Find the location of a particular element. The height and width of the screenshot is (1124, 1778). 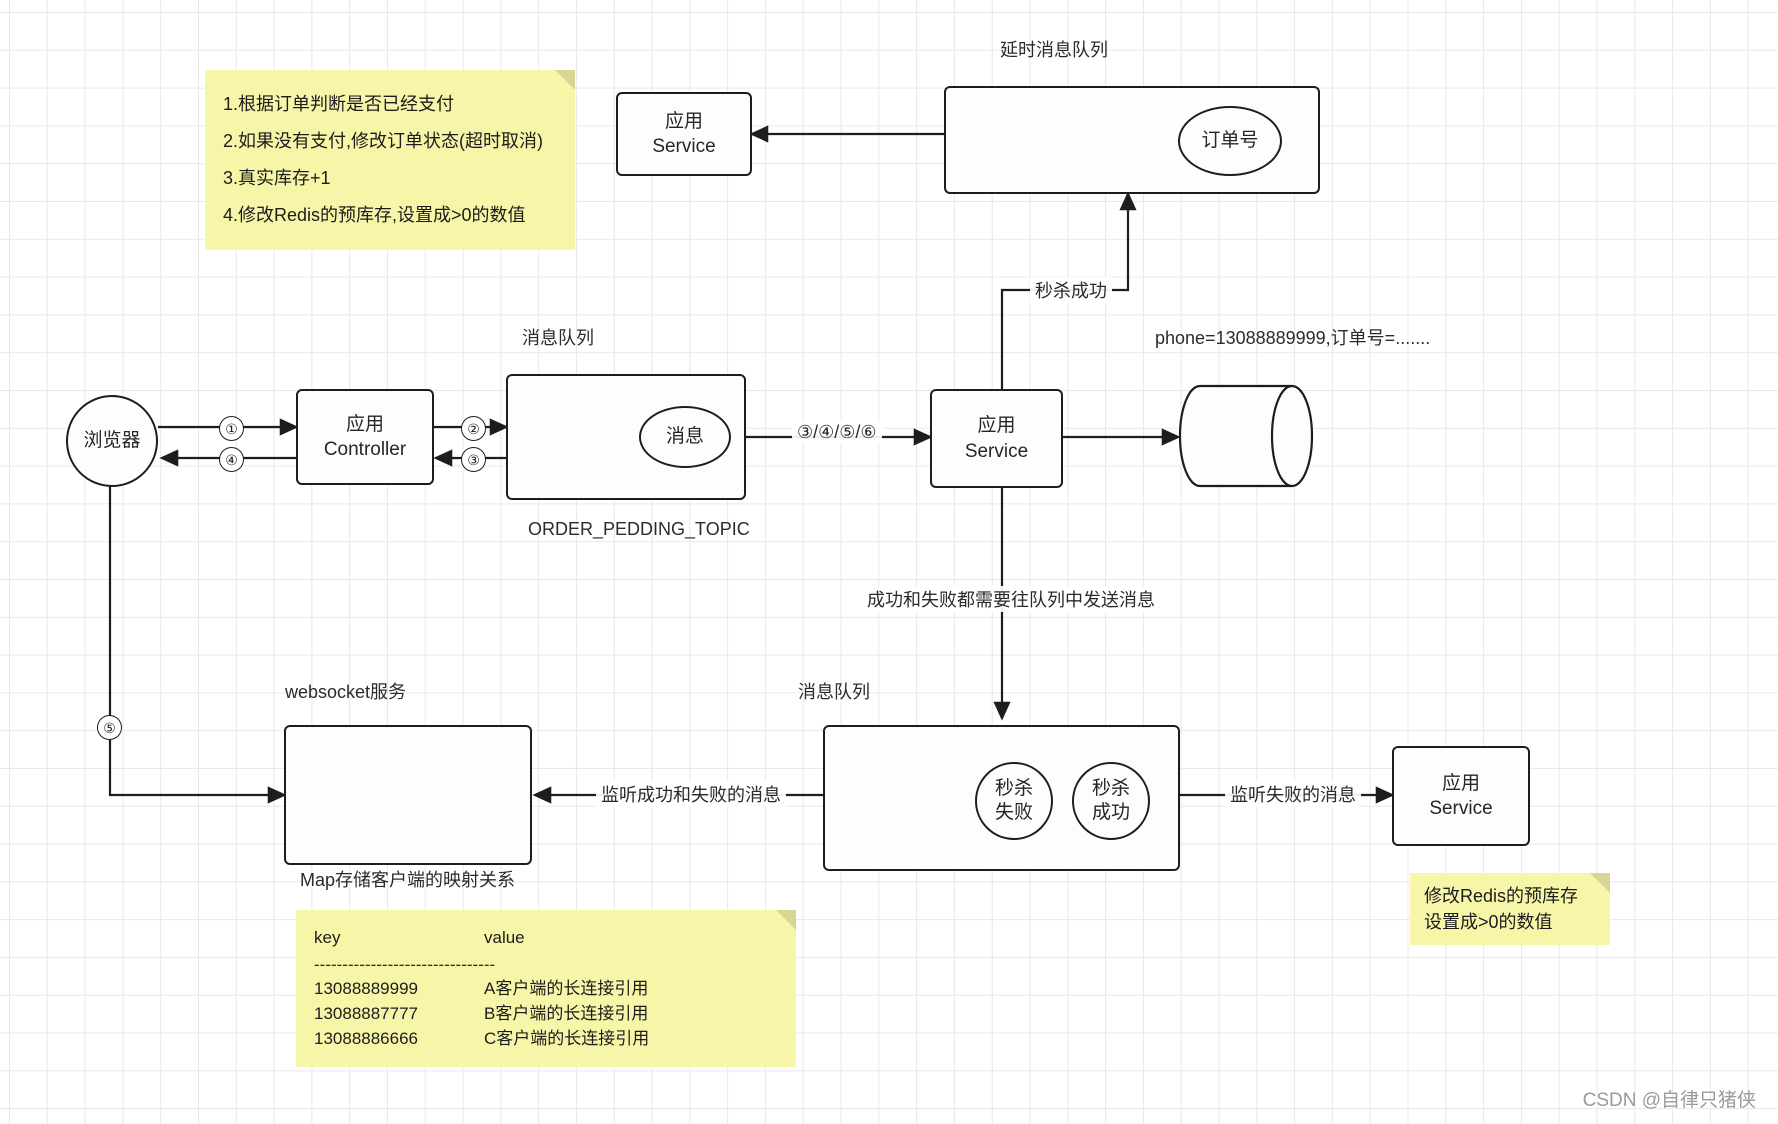

step-number-3: ③ is located at coordinates (473, 459).